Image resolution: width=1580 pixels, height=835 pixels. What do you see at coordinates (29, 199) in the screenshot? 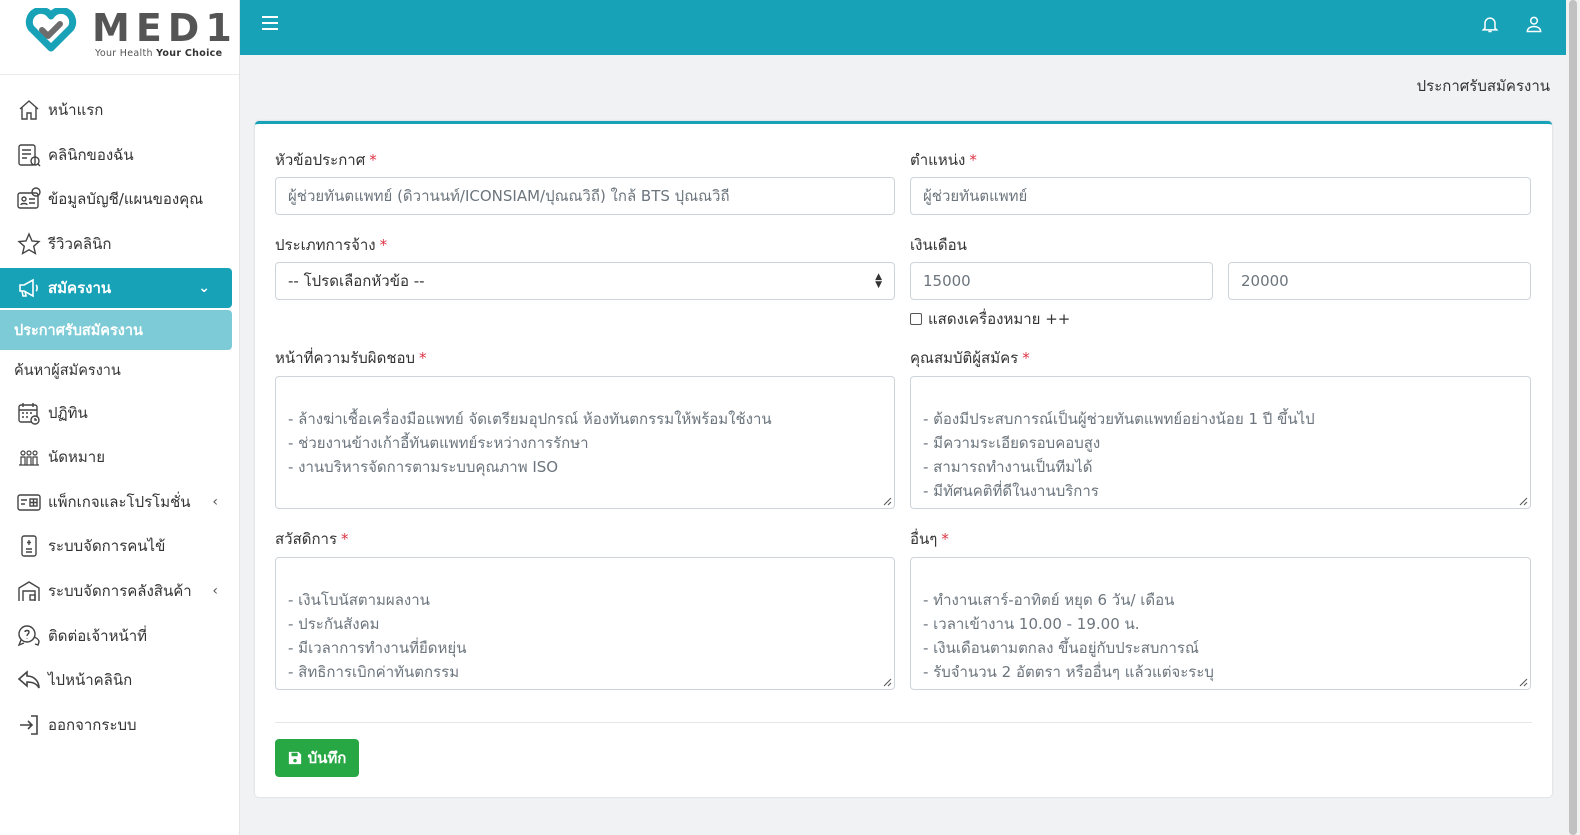
I see `account-card-icon` at bounding box center [29, 199].